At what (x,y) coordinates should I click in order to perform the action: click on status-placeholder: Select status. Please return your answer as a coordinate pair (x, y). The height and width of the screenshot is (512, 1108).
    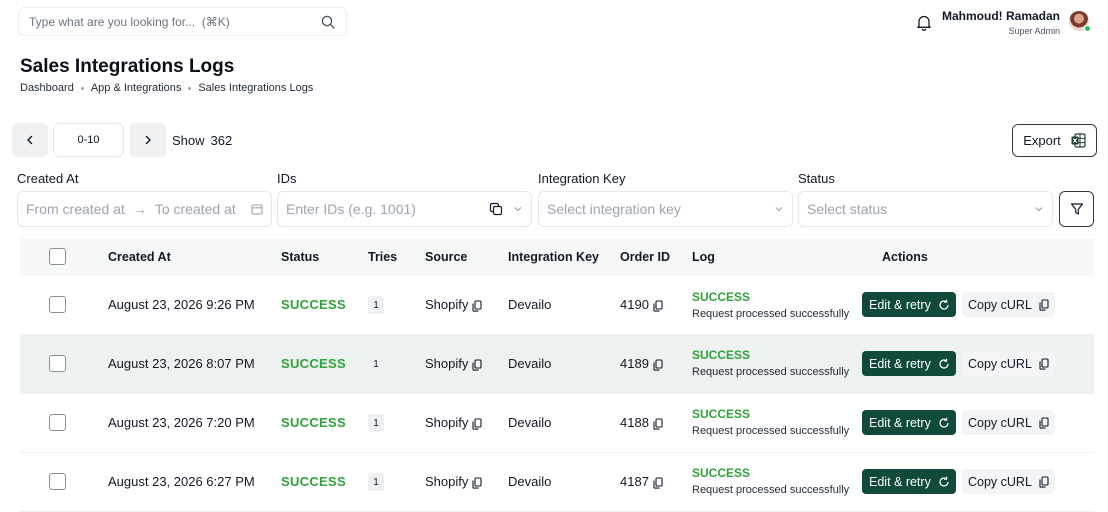
    Looking at the image, I should click on (847, 209).